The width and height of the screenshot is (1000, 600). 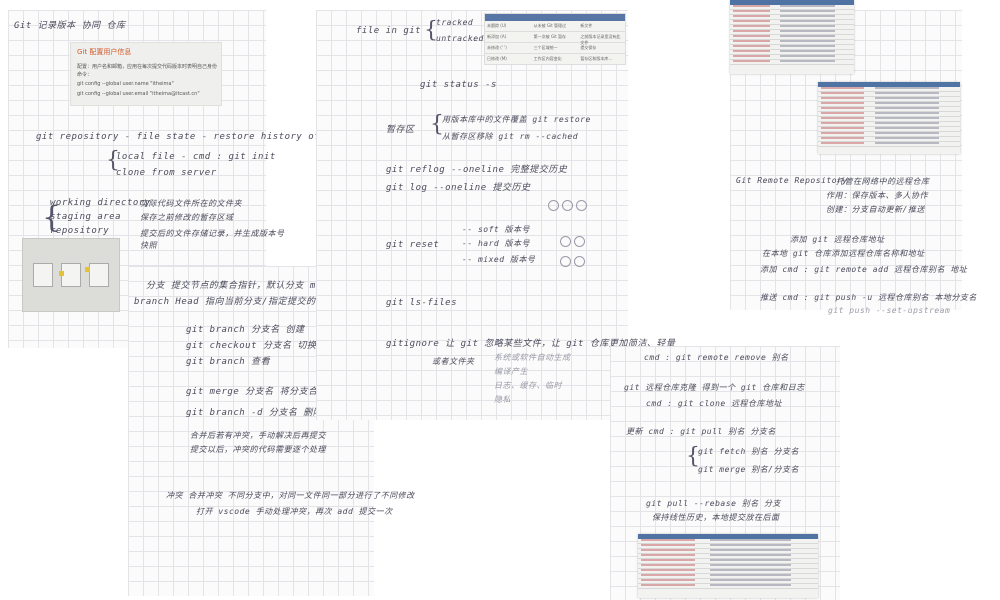 What do you see at coordinates (864, 269) in the screenshot?
I see `cmd-remote-add: 添加 cmd : git remote add 远程仓库别名 地址` at bounding box center [864, 269].